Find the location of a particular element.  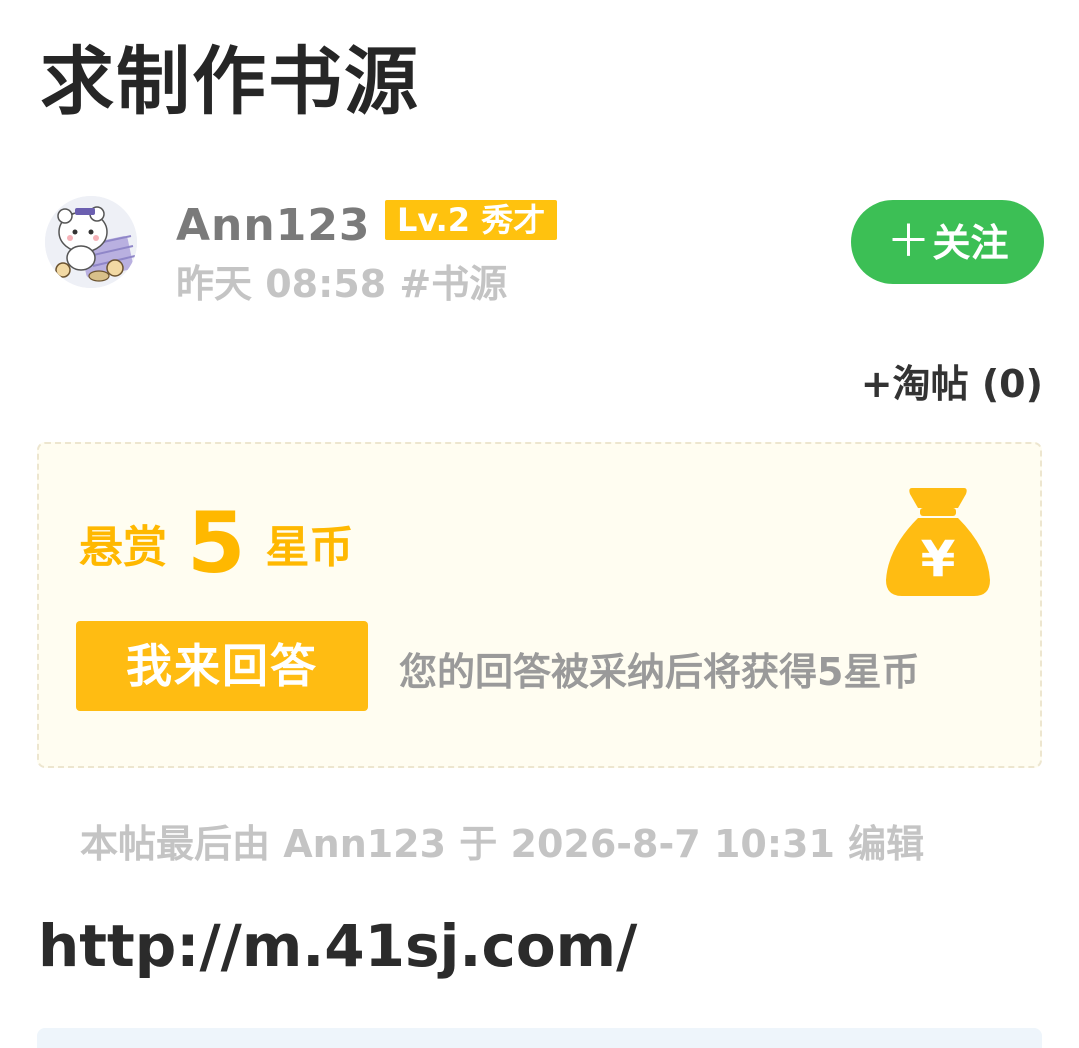

yuan-symbol: ¥ is located at coordinates (938, 559).